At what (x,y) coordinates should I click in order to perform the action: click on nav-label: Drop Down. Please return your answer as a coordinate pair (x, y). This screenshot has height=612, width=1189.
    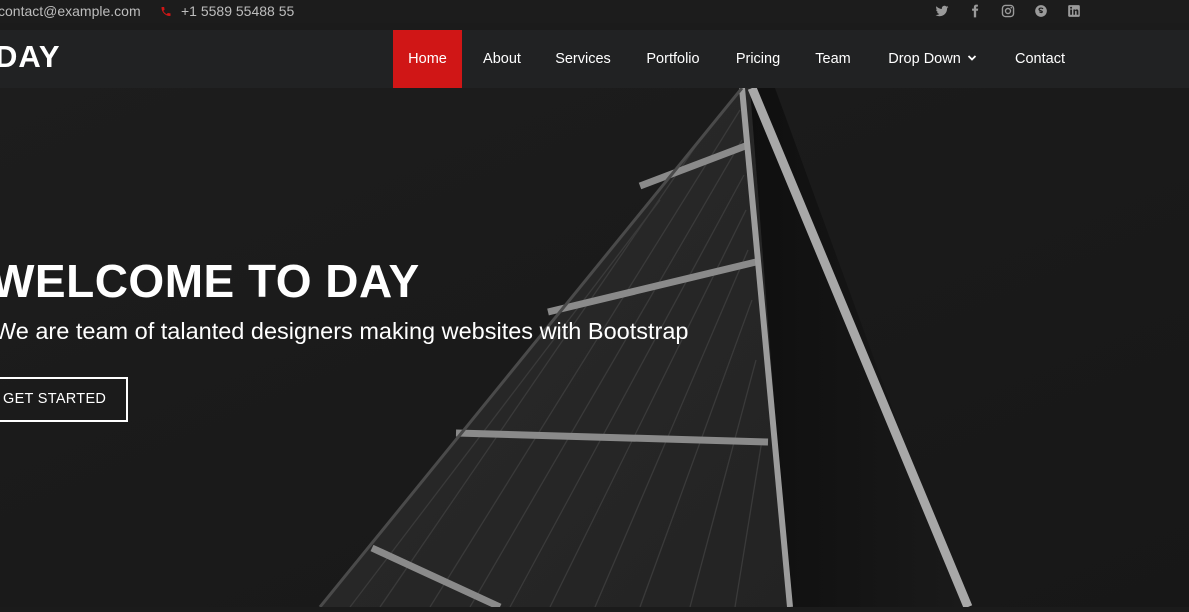
    Looking at the image, I should click on (924, 59).